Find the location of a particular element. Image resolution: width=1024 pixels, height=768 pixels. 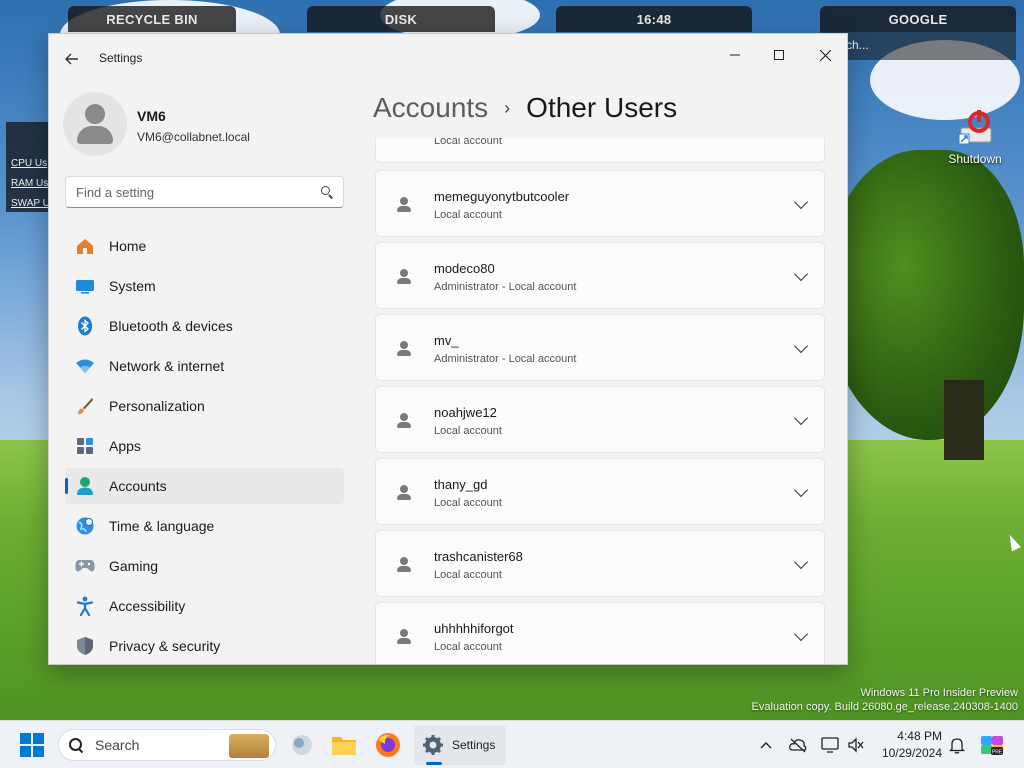

chevron-up-icon is located at coordinates (766, 745).